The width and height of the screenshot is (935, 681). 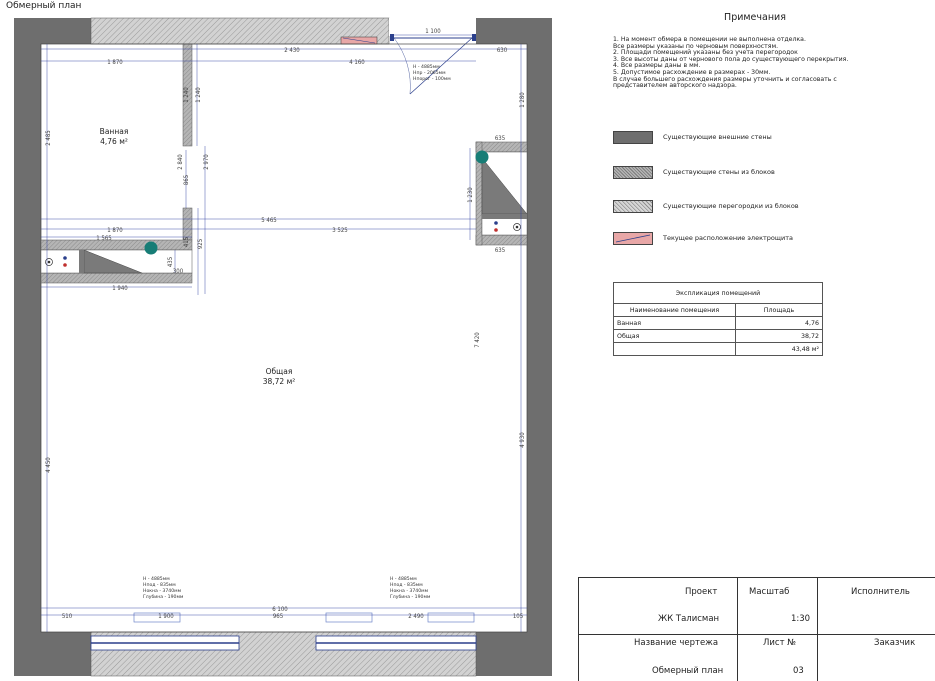 What do you see at coordinates (359, 40) in the screenshot?
I see `electrical-panel` at bounding box center [359, 40].